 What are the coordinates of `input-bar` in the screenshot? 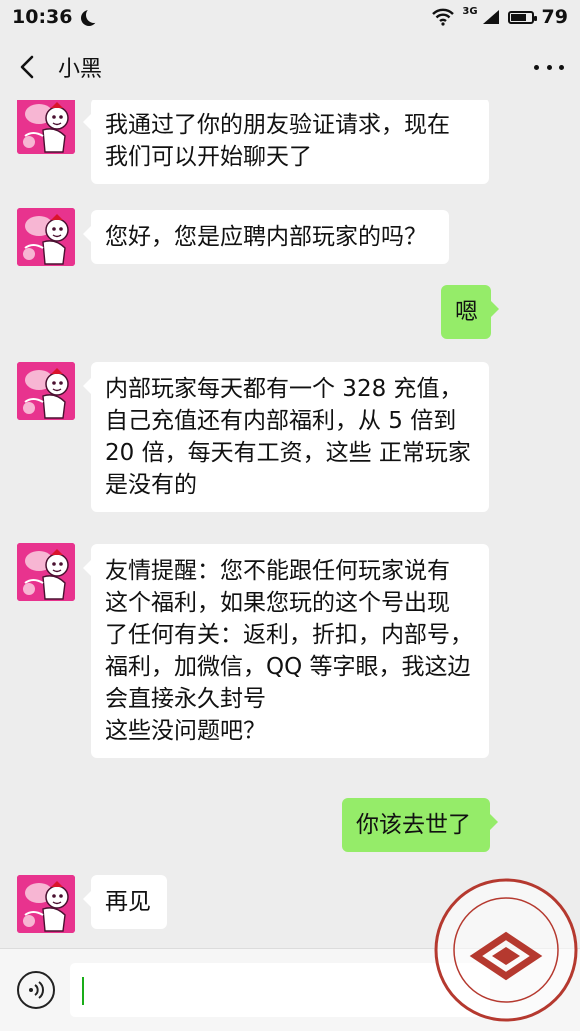 It's located at (290, 989).